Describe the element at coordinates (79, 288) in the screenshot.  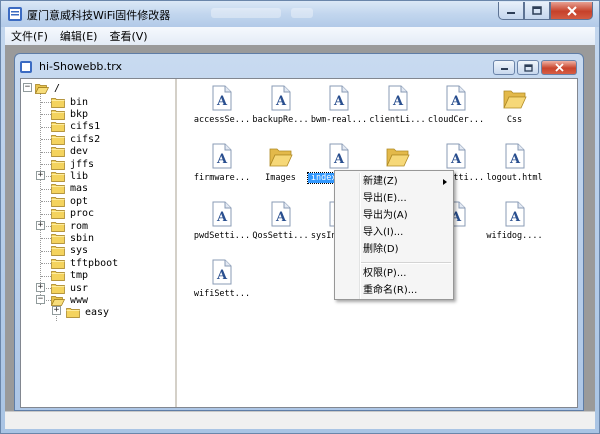
I see `tree-item-label: usr` at that location.